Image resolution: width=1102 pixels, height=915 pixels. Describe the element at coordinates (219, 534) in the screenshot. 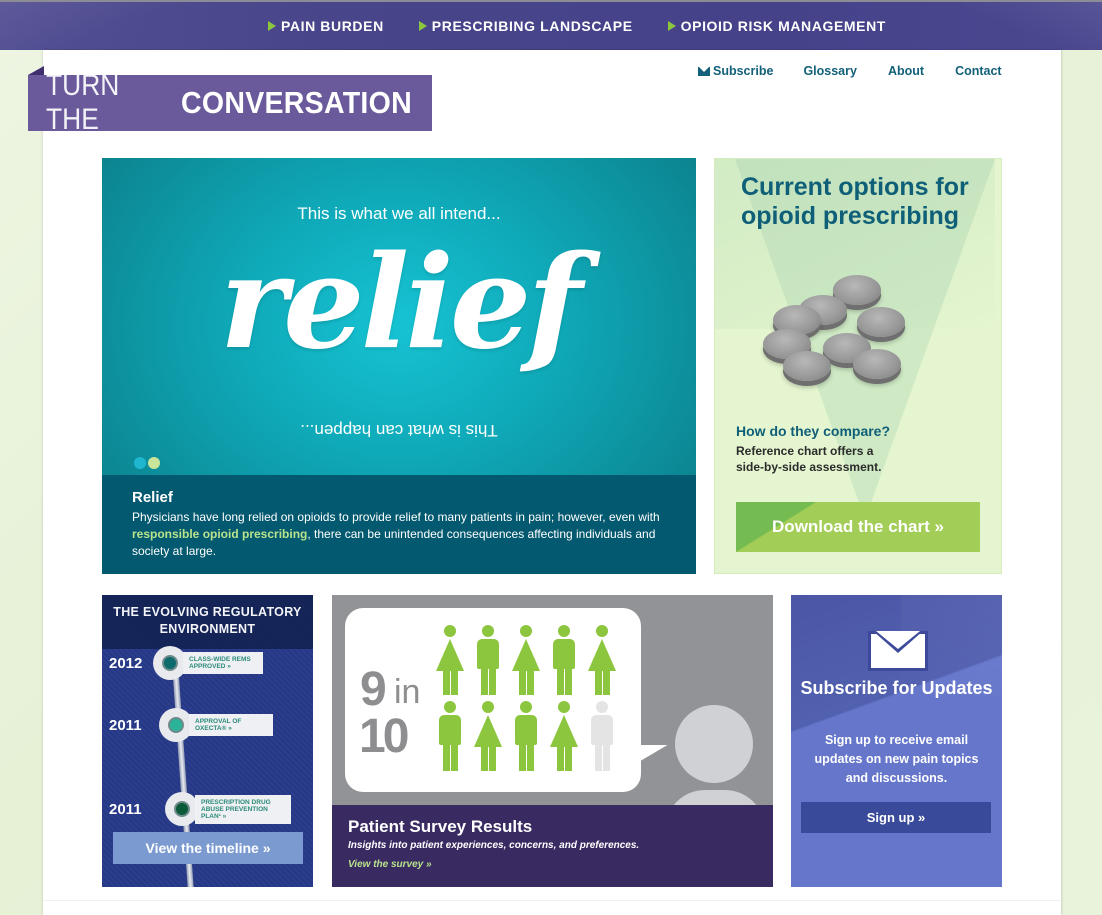

I see `responsible-prescribing-link: responsible opioid prescribing` at that location.